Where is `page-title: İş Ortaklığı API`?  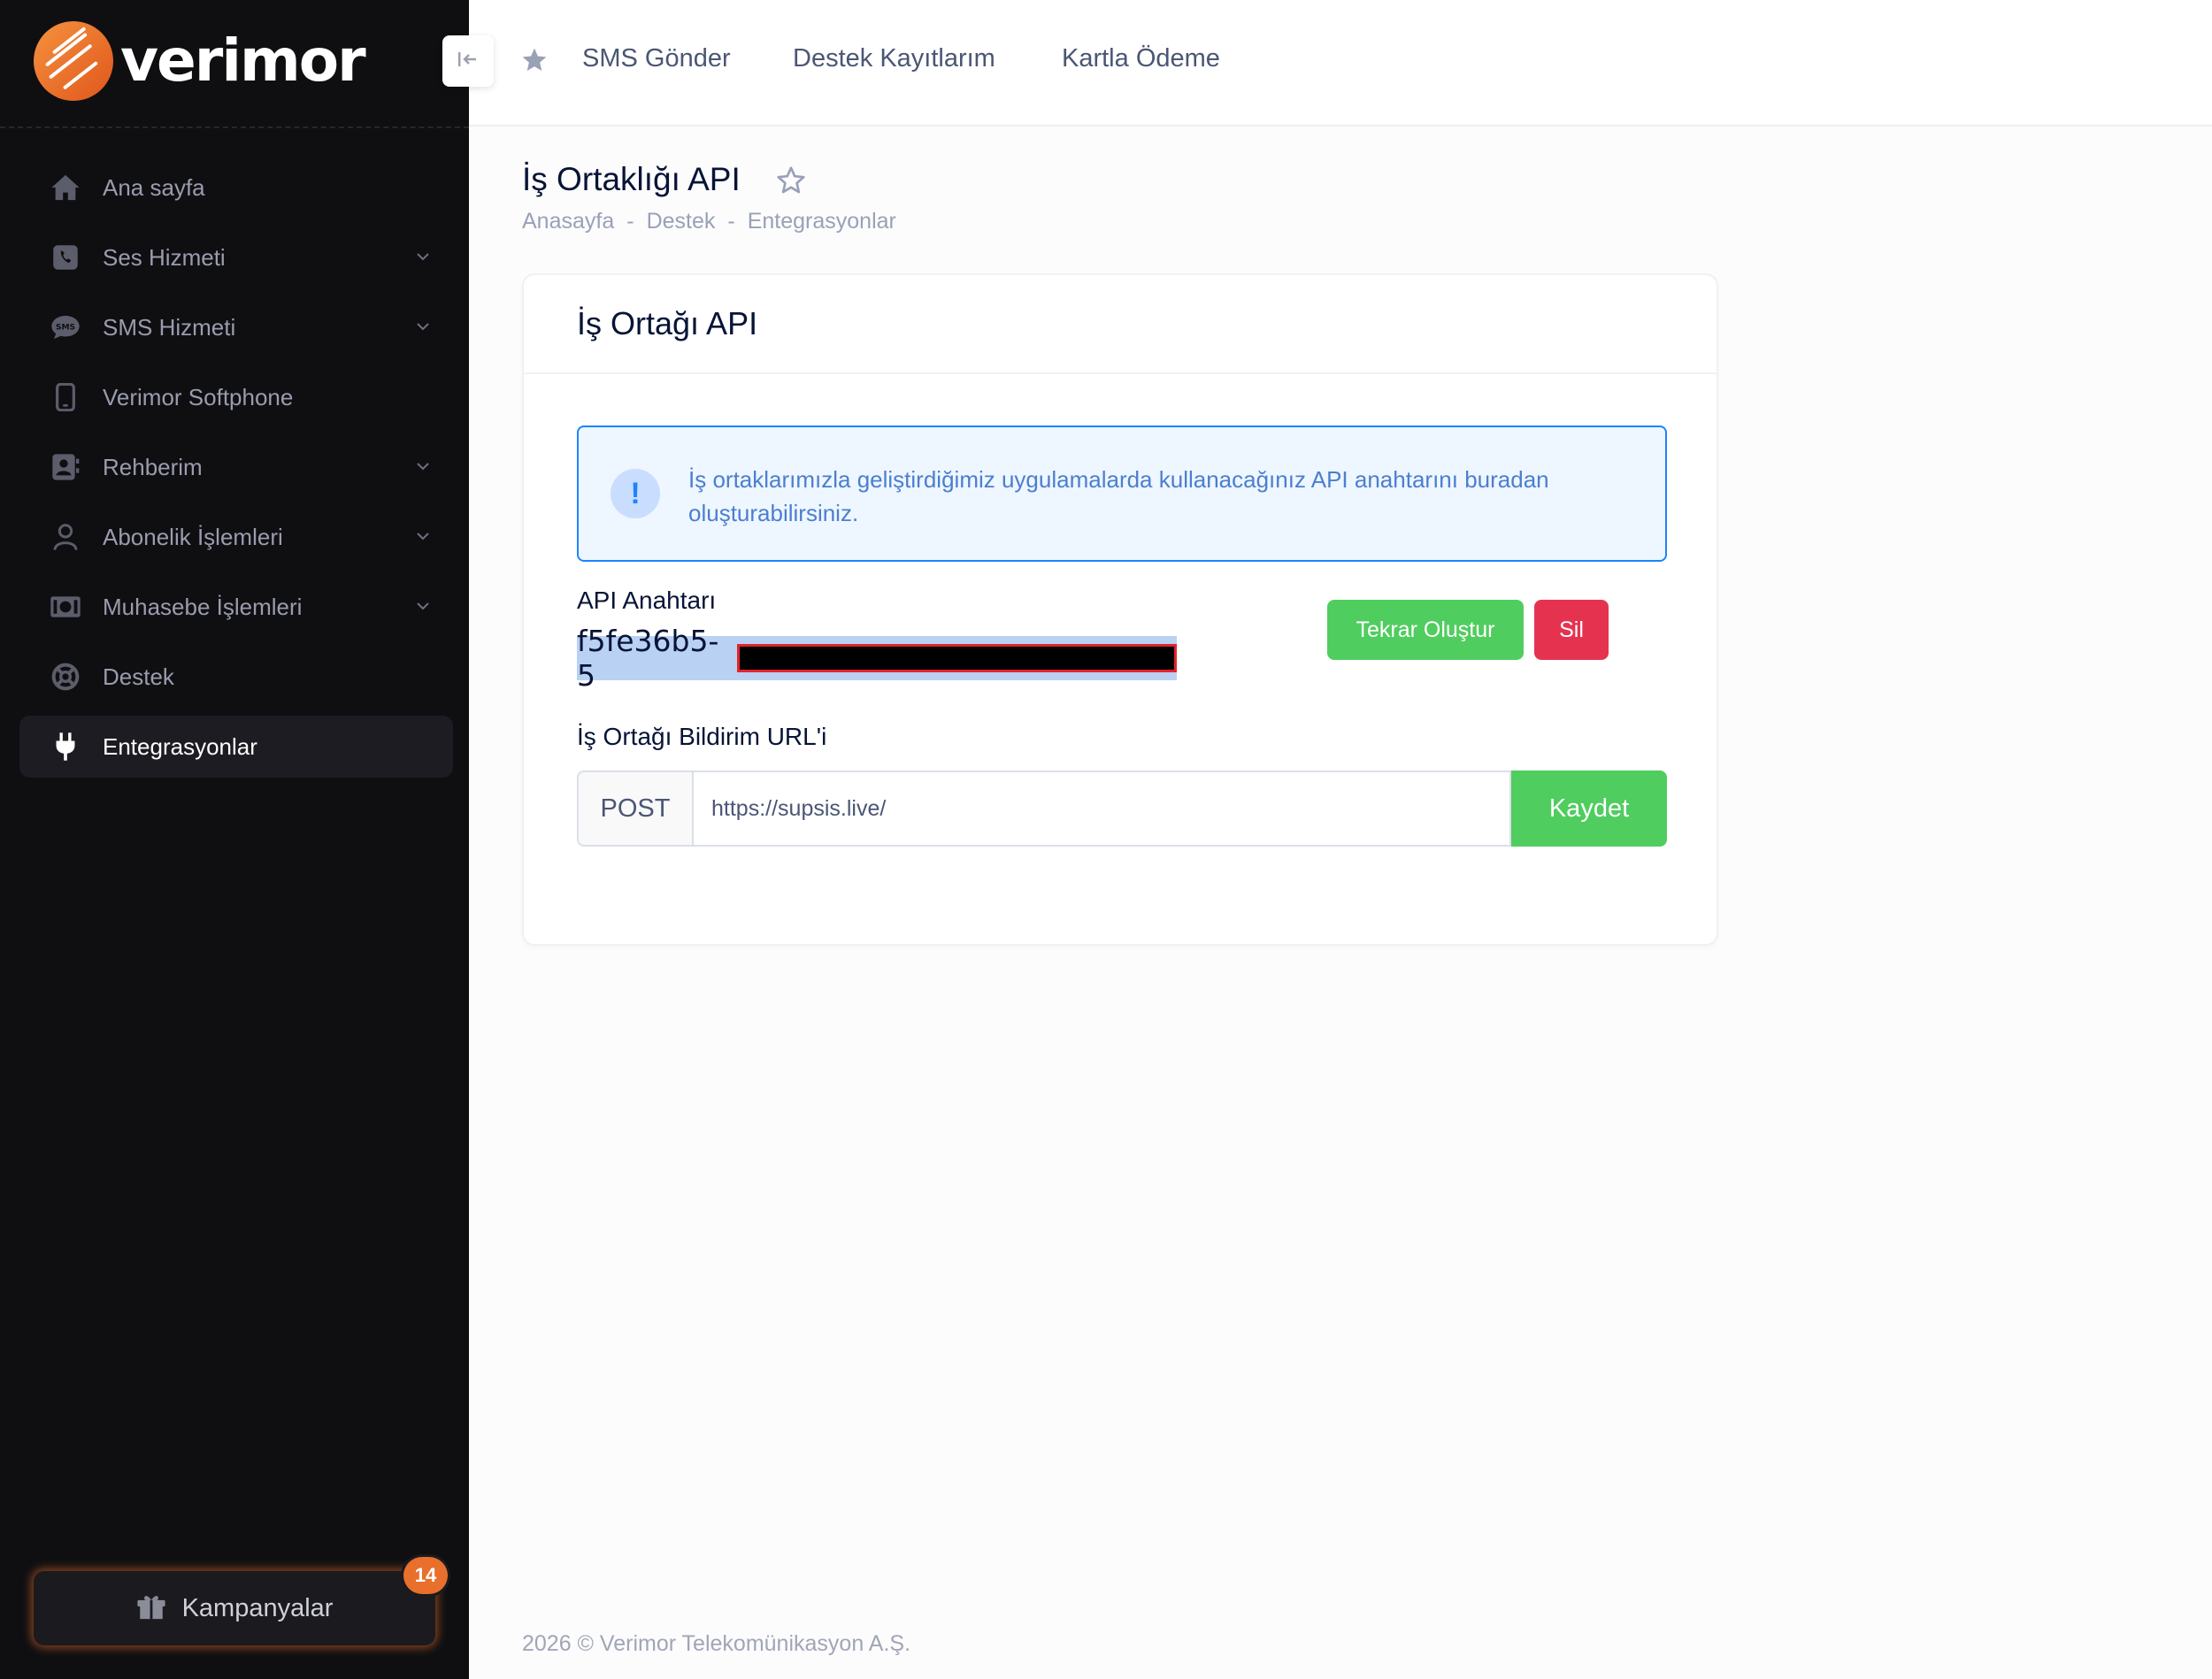 page-title: İş Ortaklığı API is located at coordinates (632, 179).